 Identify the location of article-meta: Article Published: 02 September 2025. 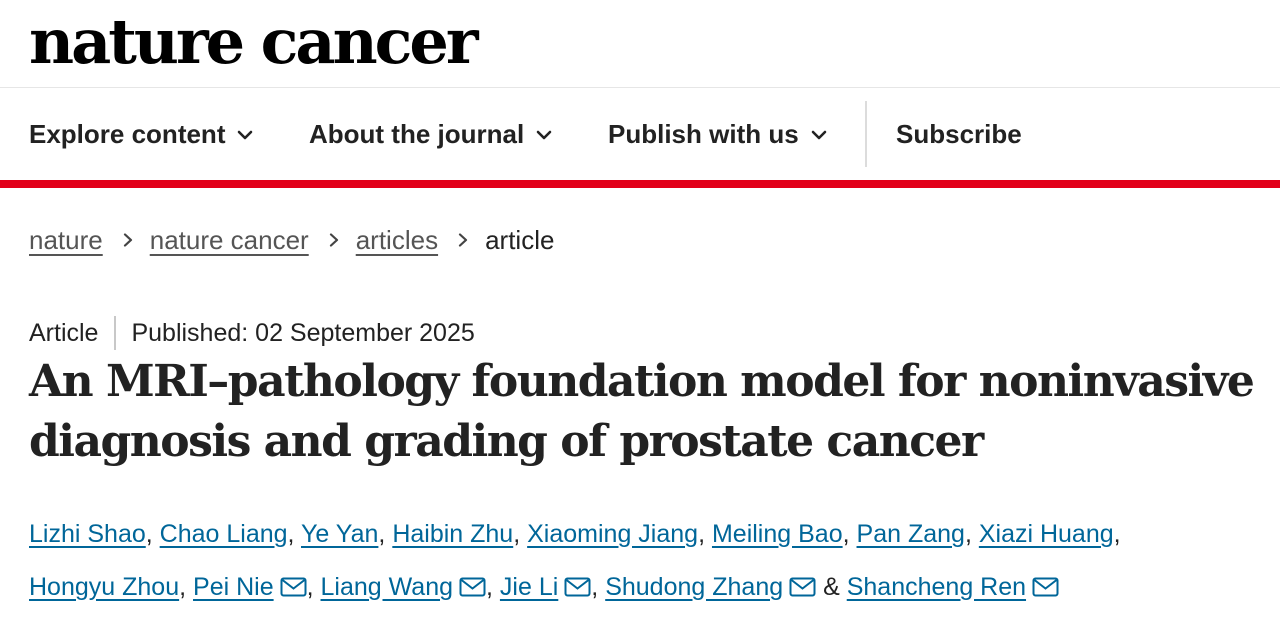
(252, 333).